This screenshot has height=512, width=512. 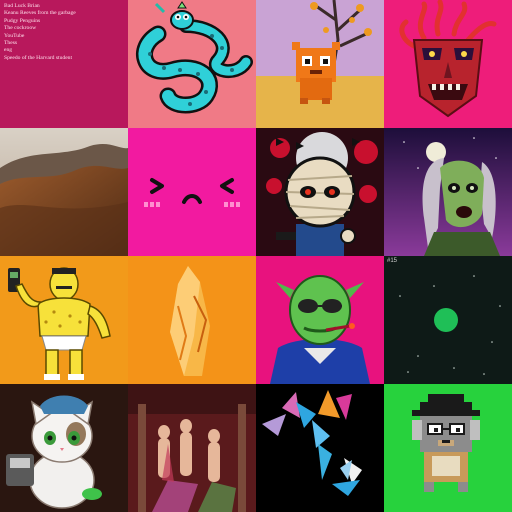 I want to click on tile-orange-voxel-creature, so click(x=320, y=64).